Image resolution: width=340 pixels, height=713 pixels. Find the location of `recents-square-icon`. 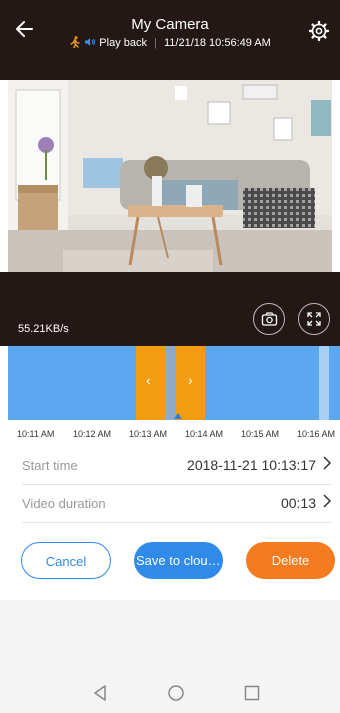

recents-square-icon is located at coordinates (252, 693).